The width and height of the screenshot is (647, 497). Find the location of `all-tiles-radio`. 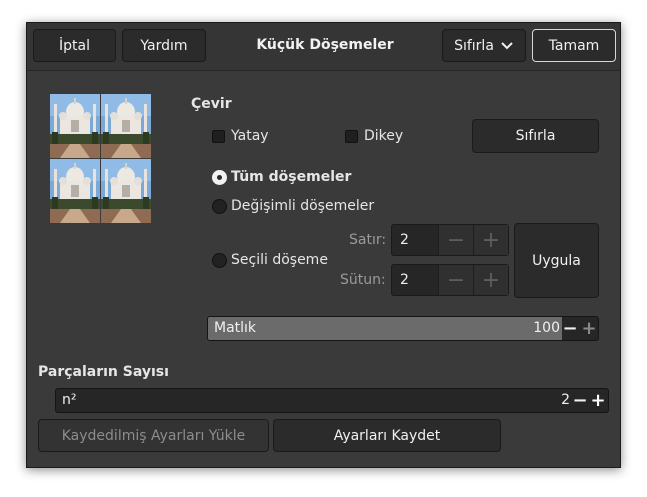

all-tiles-radio is located at coordinates (219, 177).